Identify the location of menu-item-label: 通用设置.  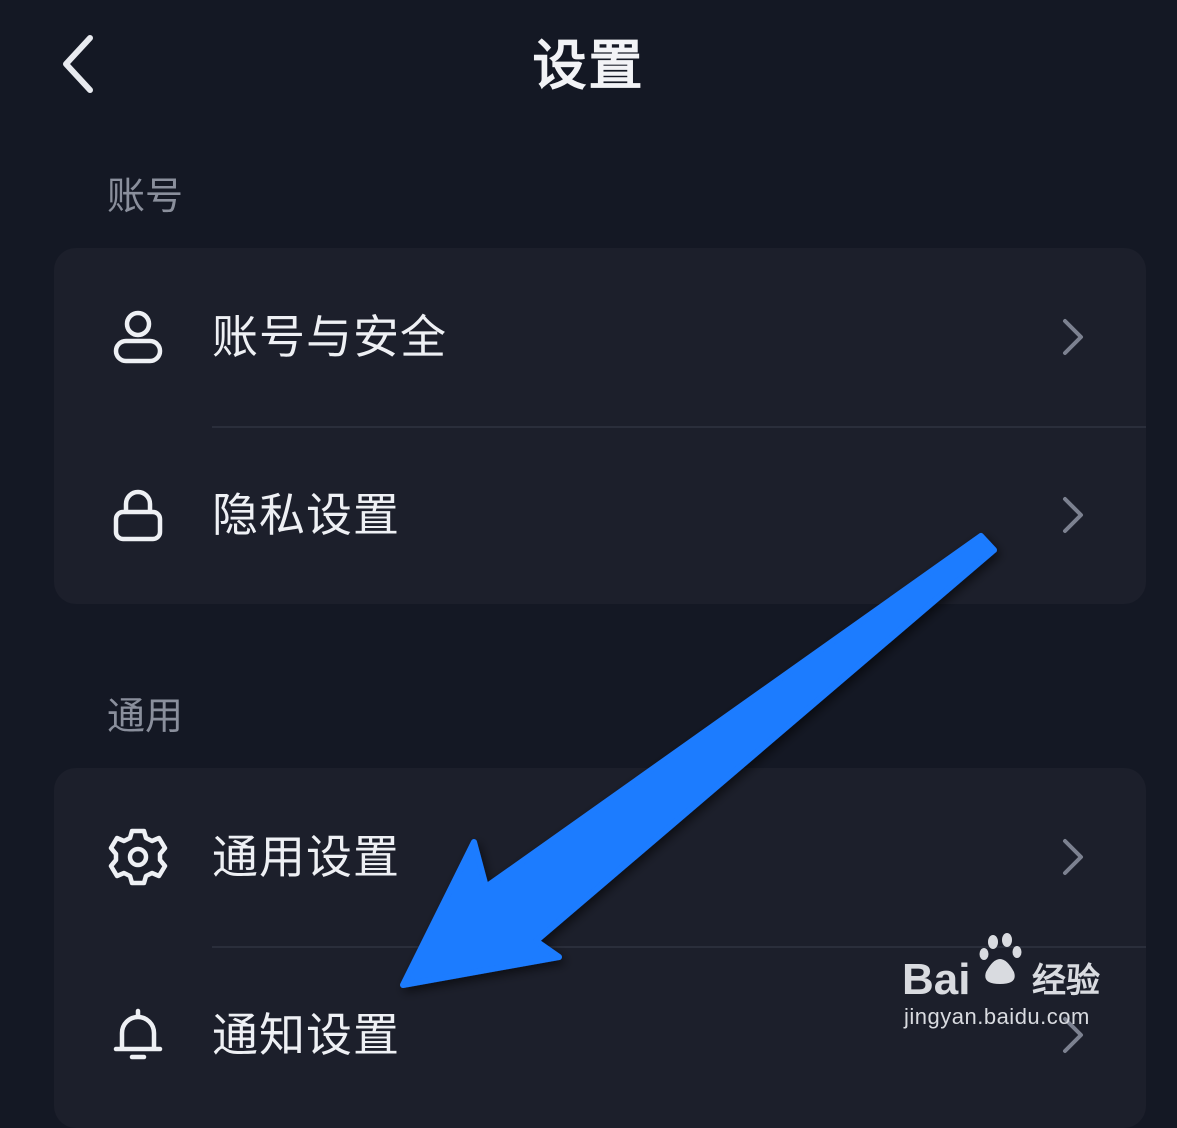
(306, 857).